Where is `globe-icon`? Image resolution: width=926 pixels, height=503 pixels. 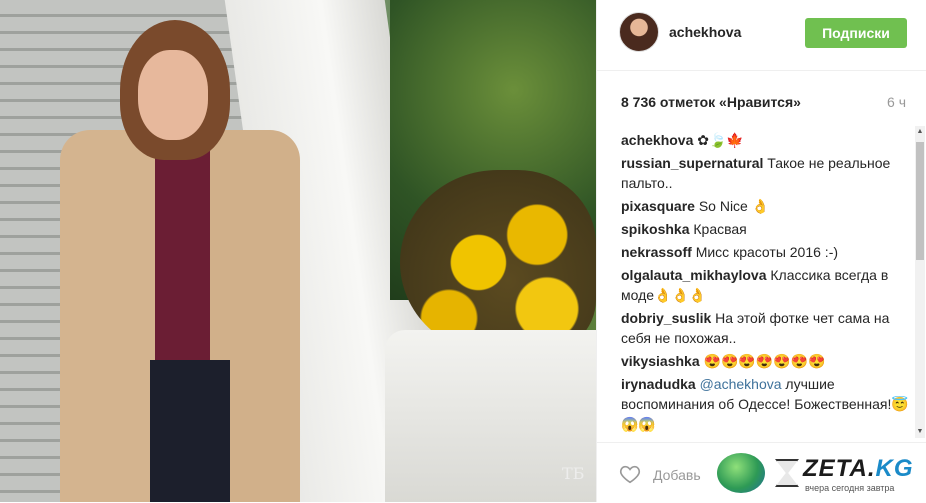
globe-icon is located at coordinates (741, 473).